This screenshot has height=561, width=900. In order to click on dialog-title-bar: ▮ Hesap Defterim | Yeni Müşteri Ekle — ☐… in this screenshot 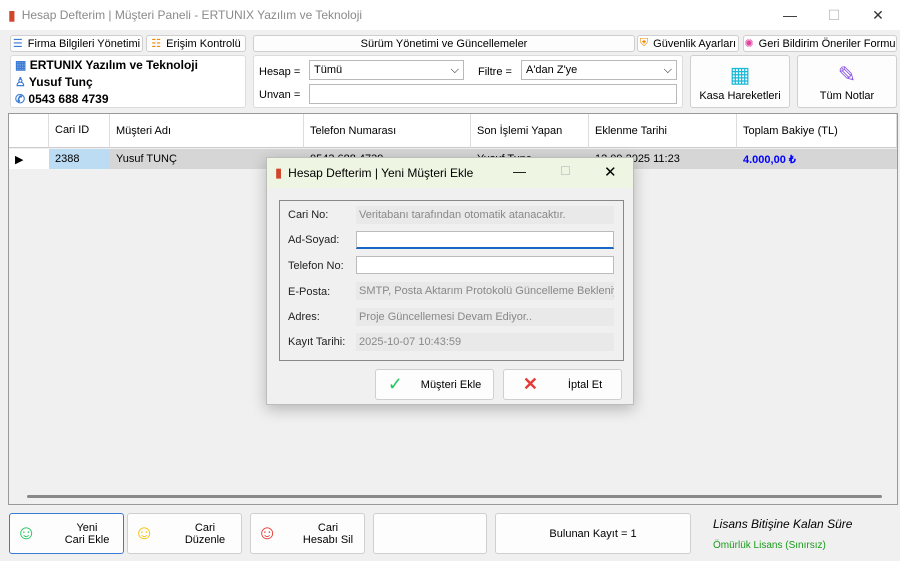, I will do `click(450, 173)`.